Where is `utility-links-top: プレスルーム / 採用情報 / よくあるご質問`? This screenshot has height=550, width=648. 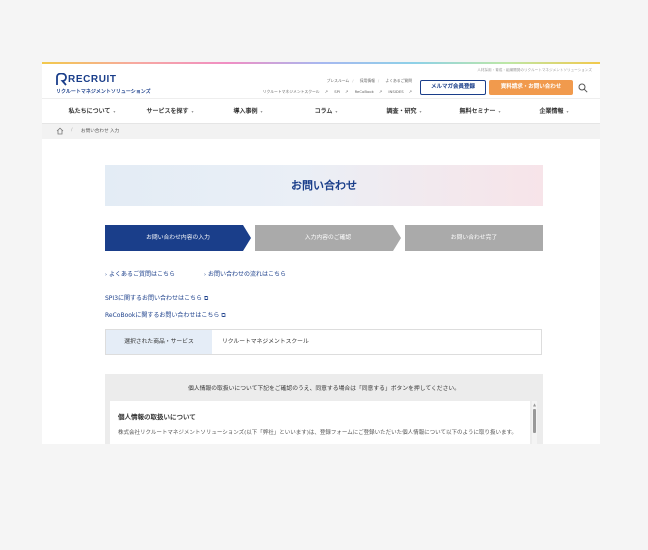 utility-links-top: プレスルーム / 採用情報 / よくあるご質問 is located at coordinates (367, 81).